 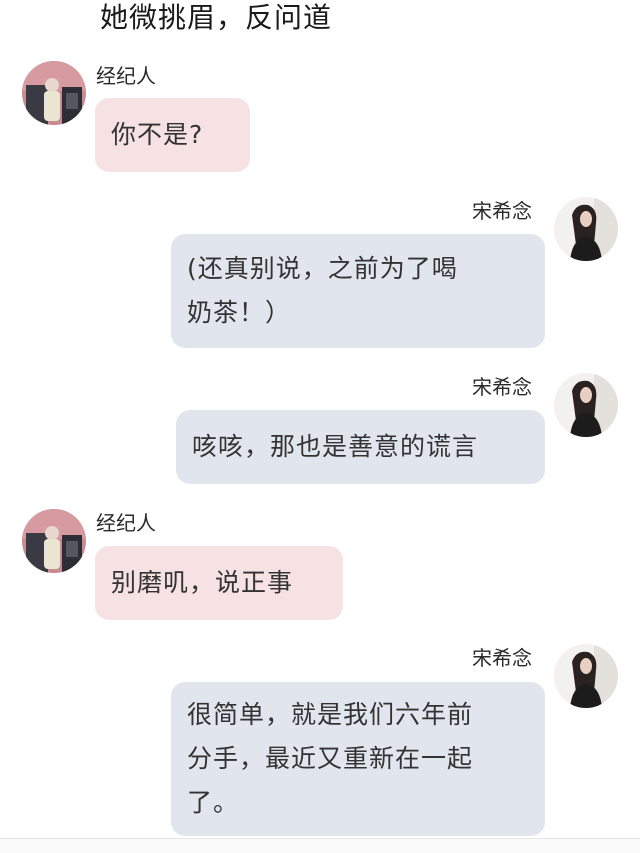 What do you see at coordinates (216, 17) in the screenshot?
I see `narration-text: 她微挑眉，反问道` at bounding box center [216, 17].